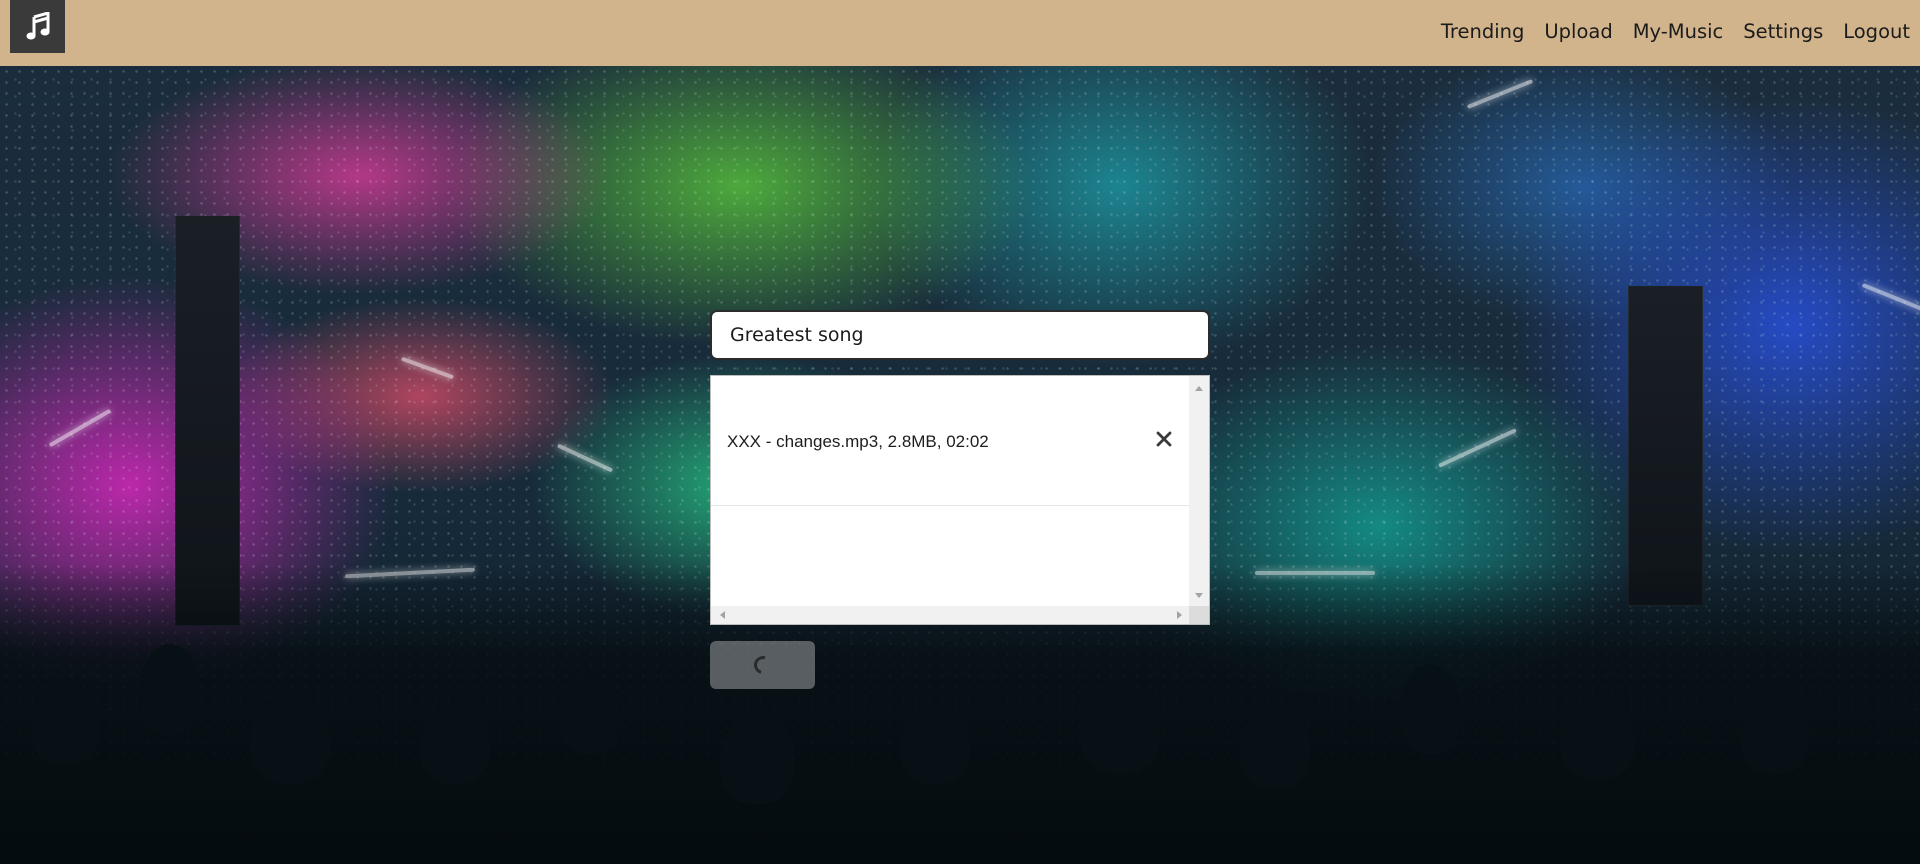  I want to click on nav-trending: Trending, so click(1483, 31).